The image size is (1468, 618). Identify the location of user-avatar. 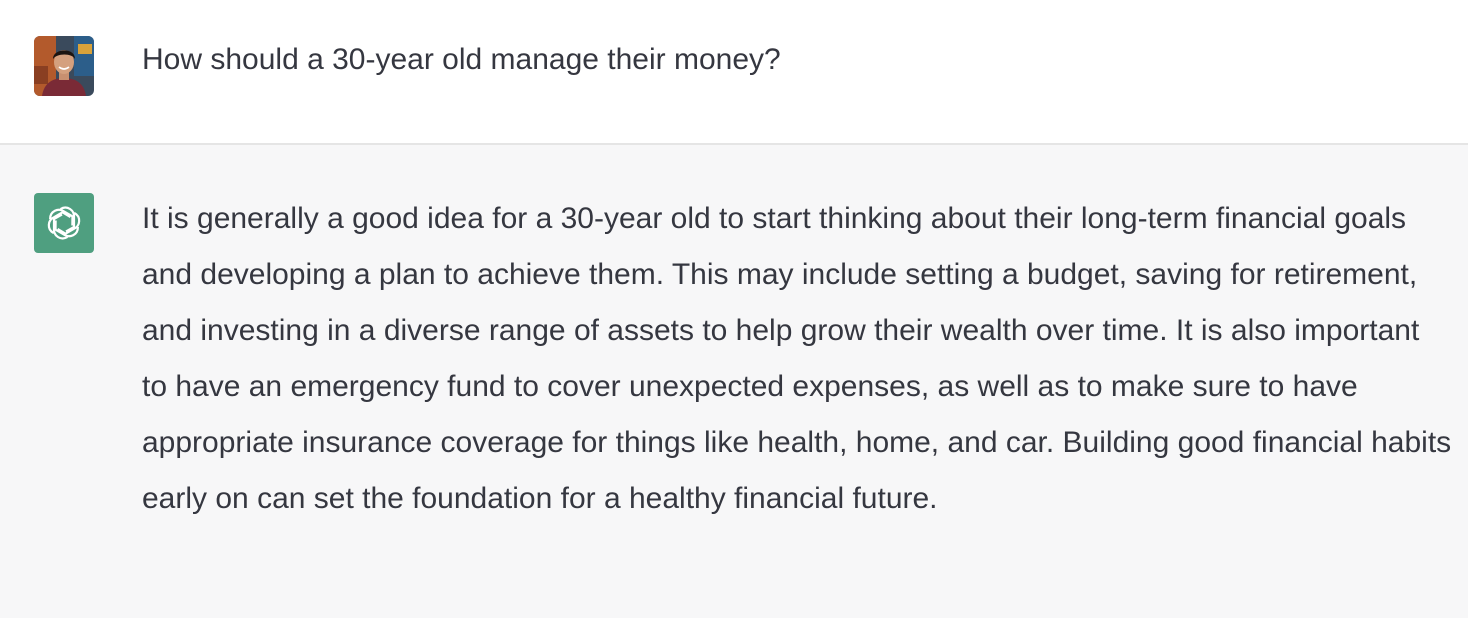
(64, 66).